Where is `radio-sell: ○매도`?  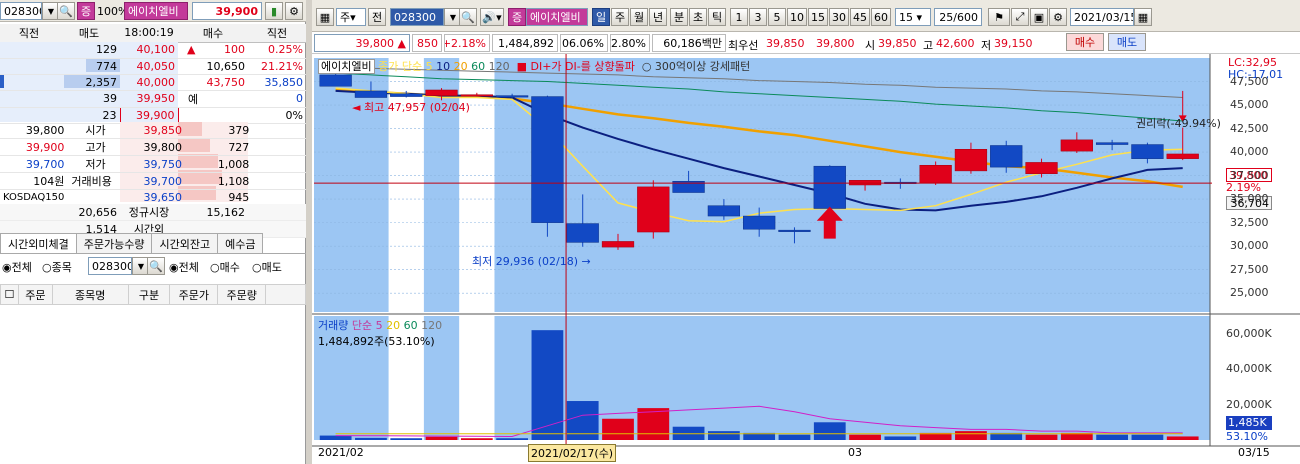
radio-sell: ○매도 is located at coordinates (267, 267).